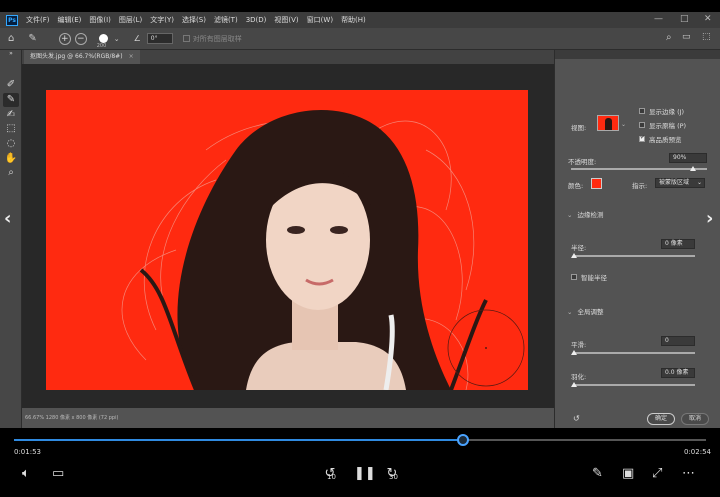 This screenshot has width=720, height=497. What do you see at coordinates (76, 56) in the screenshot?
I see `document-tab-title: 抠图头发.jpg @ 66.7%(RGB/8#)` at bounding box center [76, 56].